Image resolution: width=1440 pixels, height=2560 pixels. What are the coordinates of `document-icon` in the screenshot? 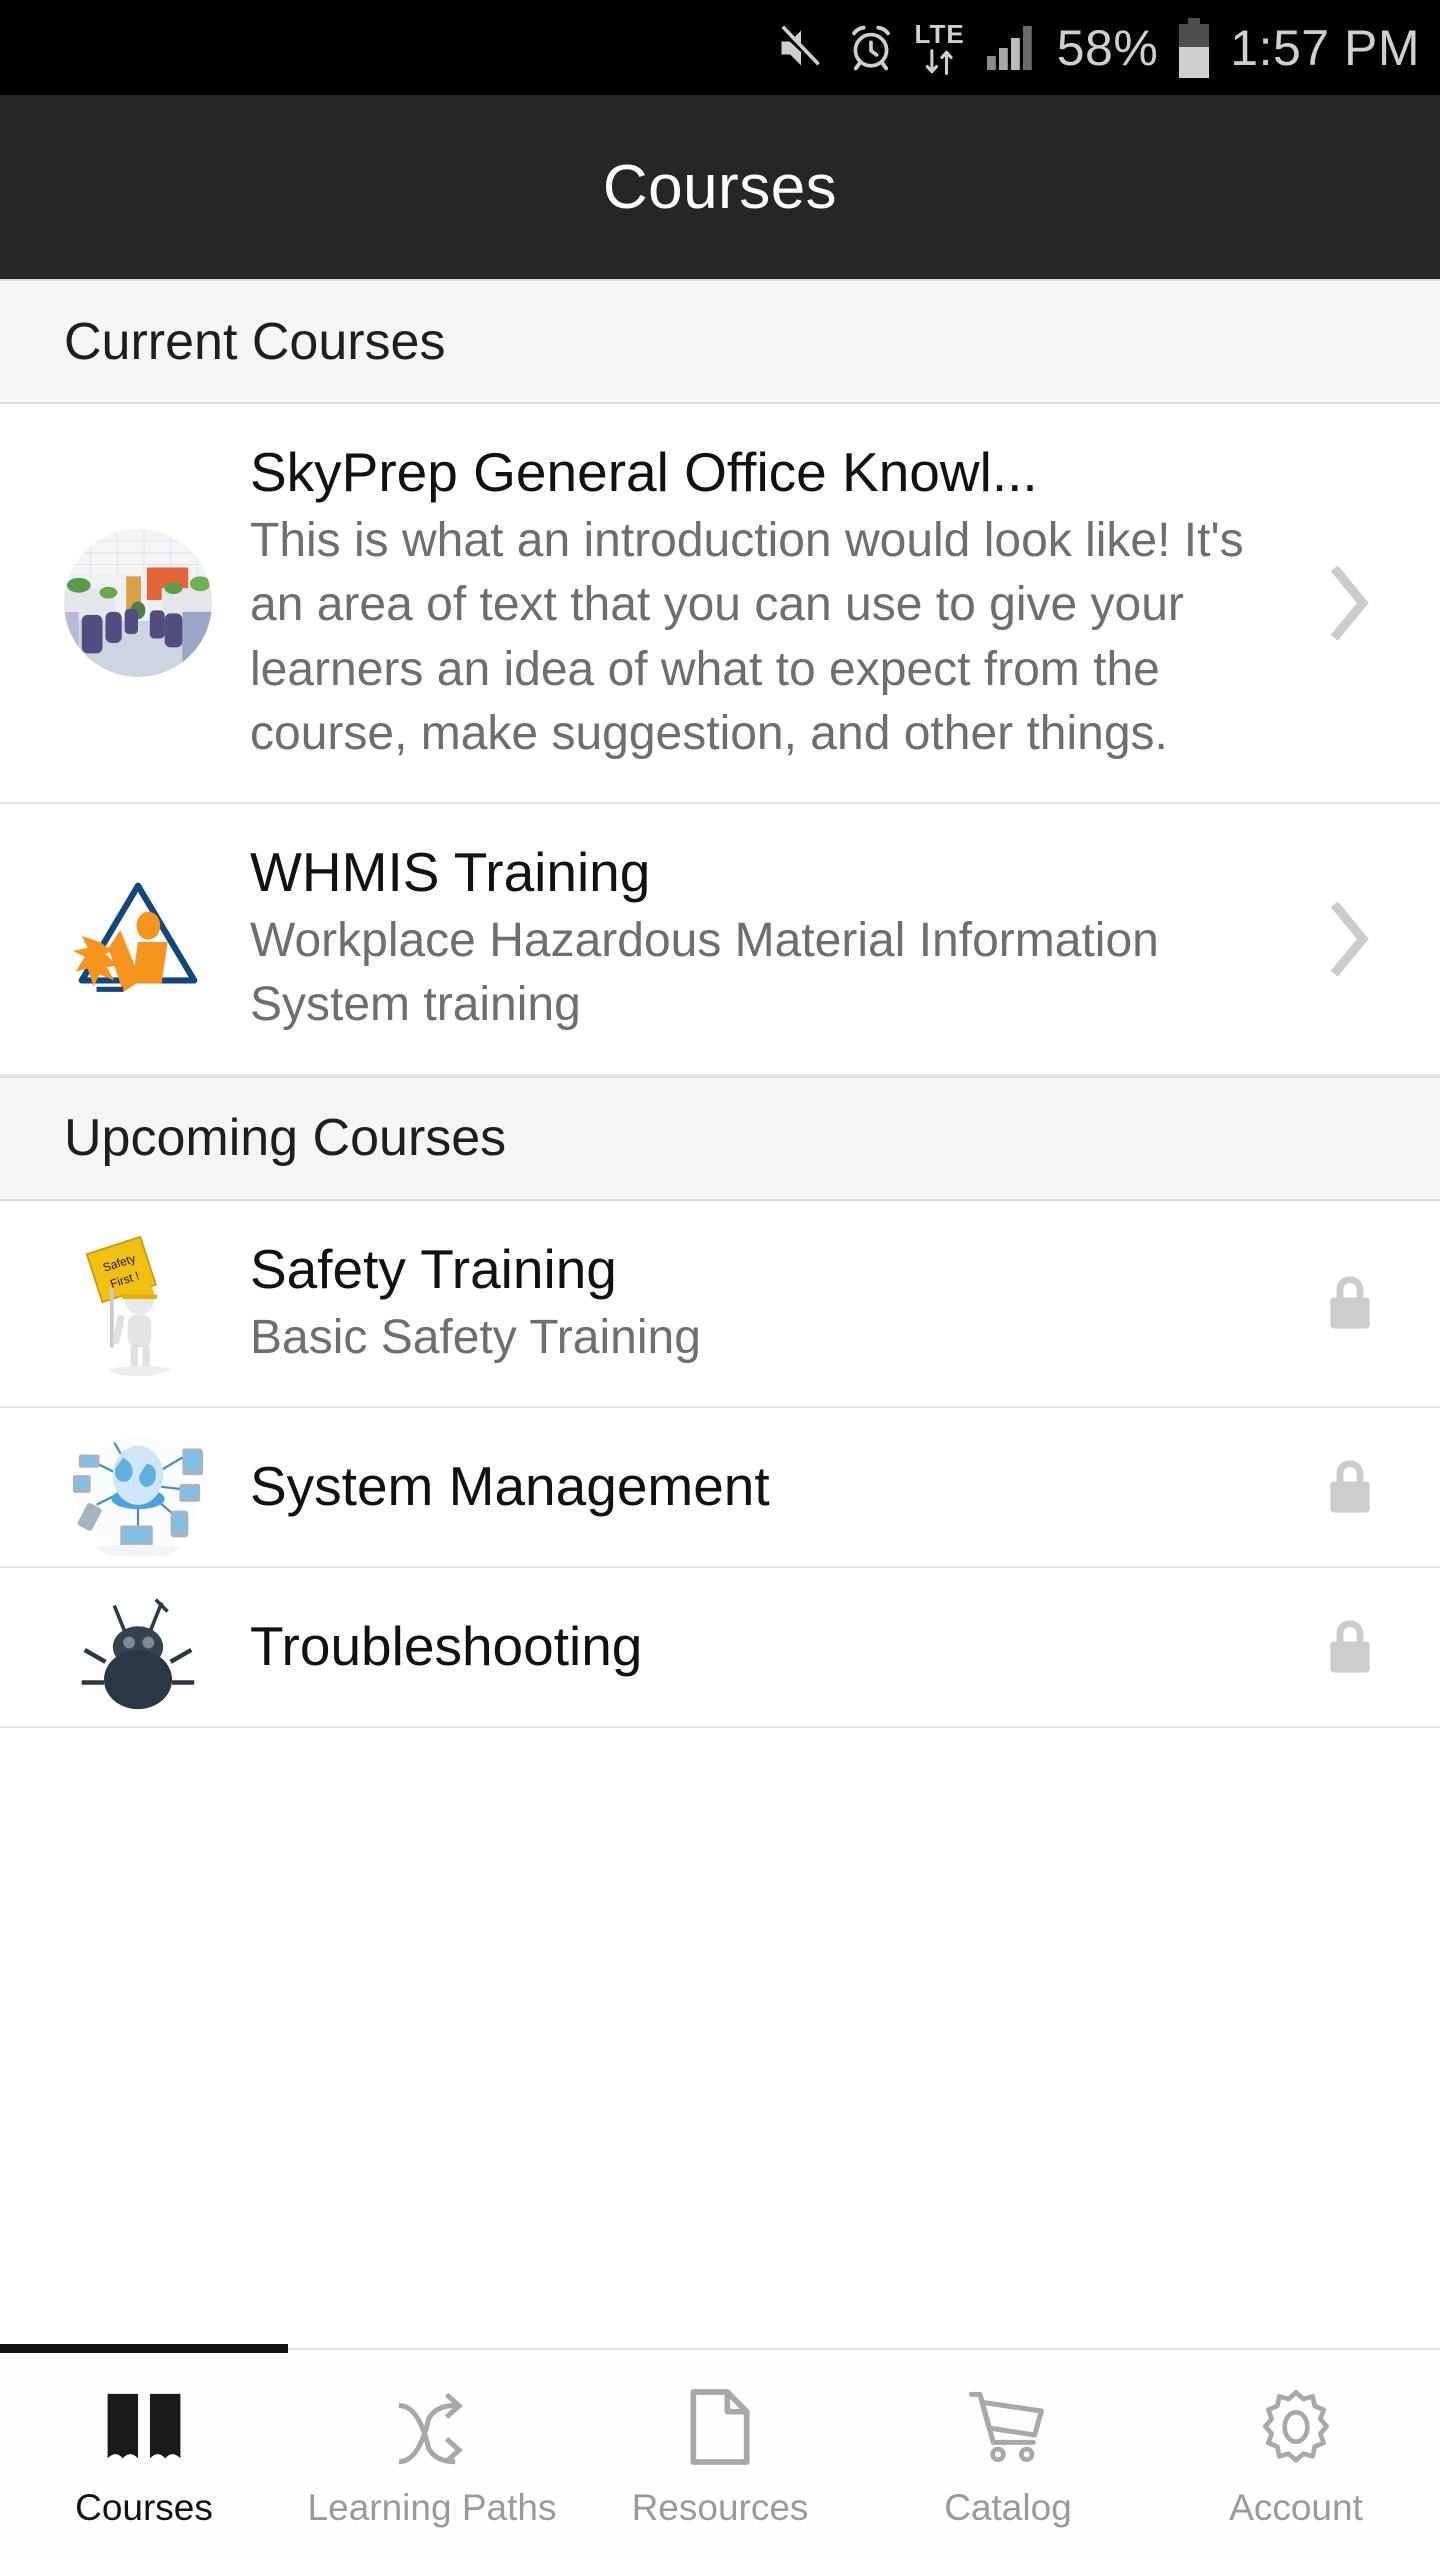 It's located at (720, 2427).